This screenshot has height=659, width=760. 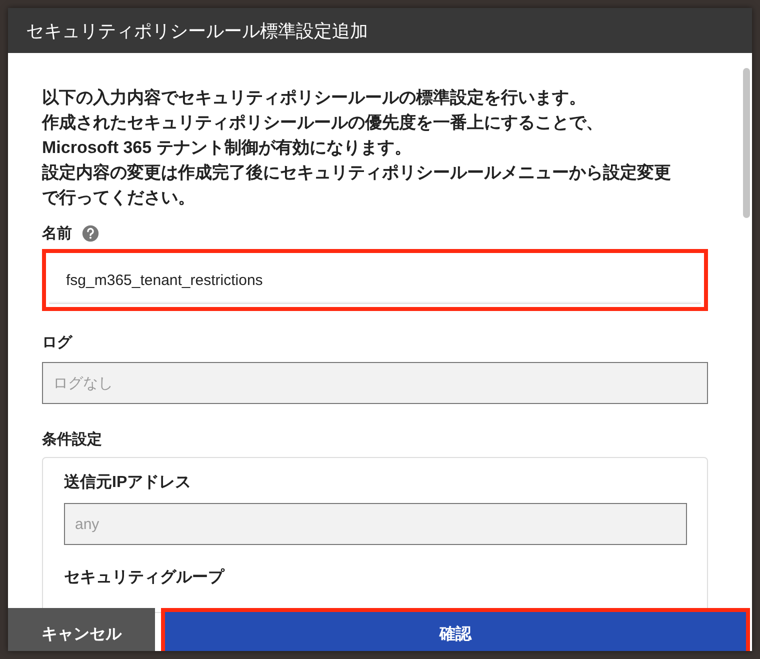 What do you see at coordinates (90, 233) in the screenshot?
I see `help-icon` at bounding box center [90, 233].